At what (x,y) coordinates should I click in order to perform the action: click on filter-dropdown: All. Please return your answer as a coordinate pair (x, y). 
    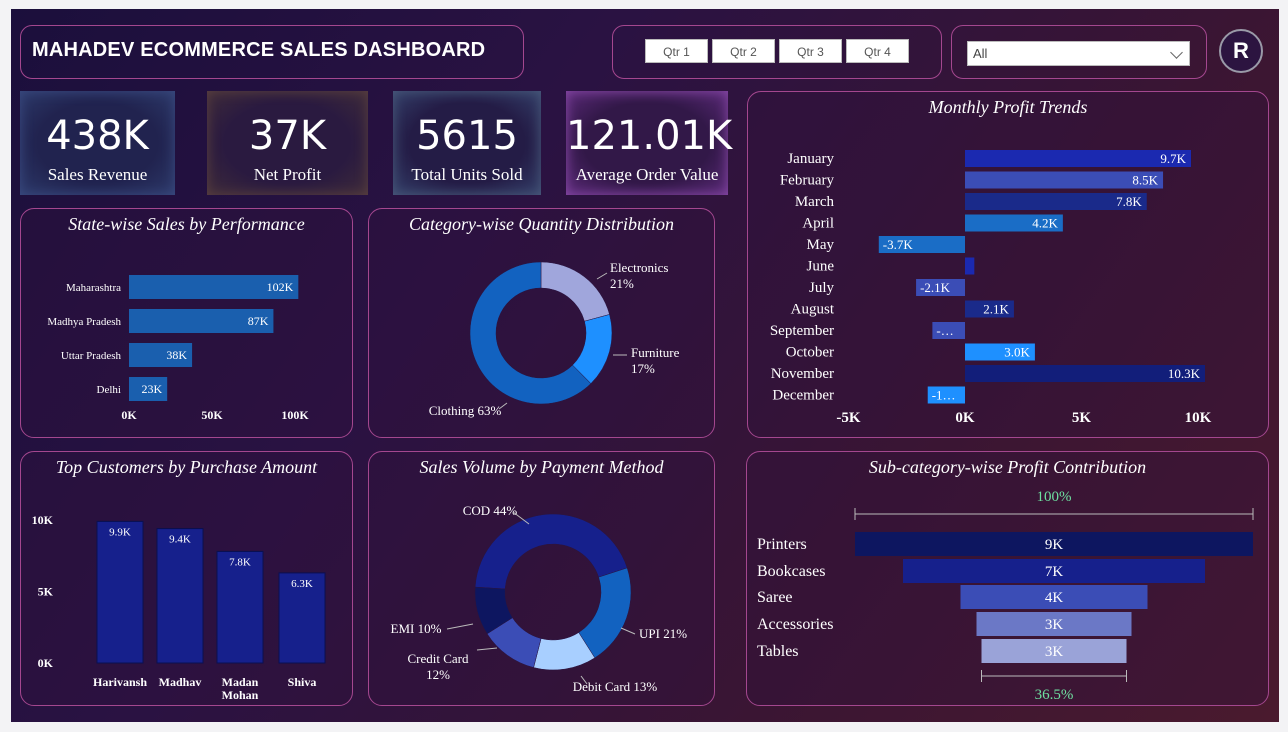
    Looking at the image, I should click on (1078, 53).